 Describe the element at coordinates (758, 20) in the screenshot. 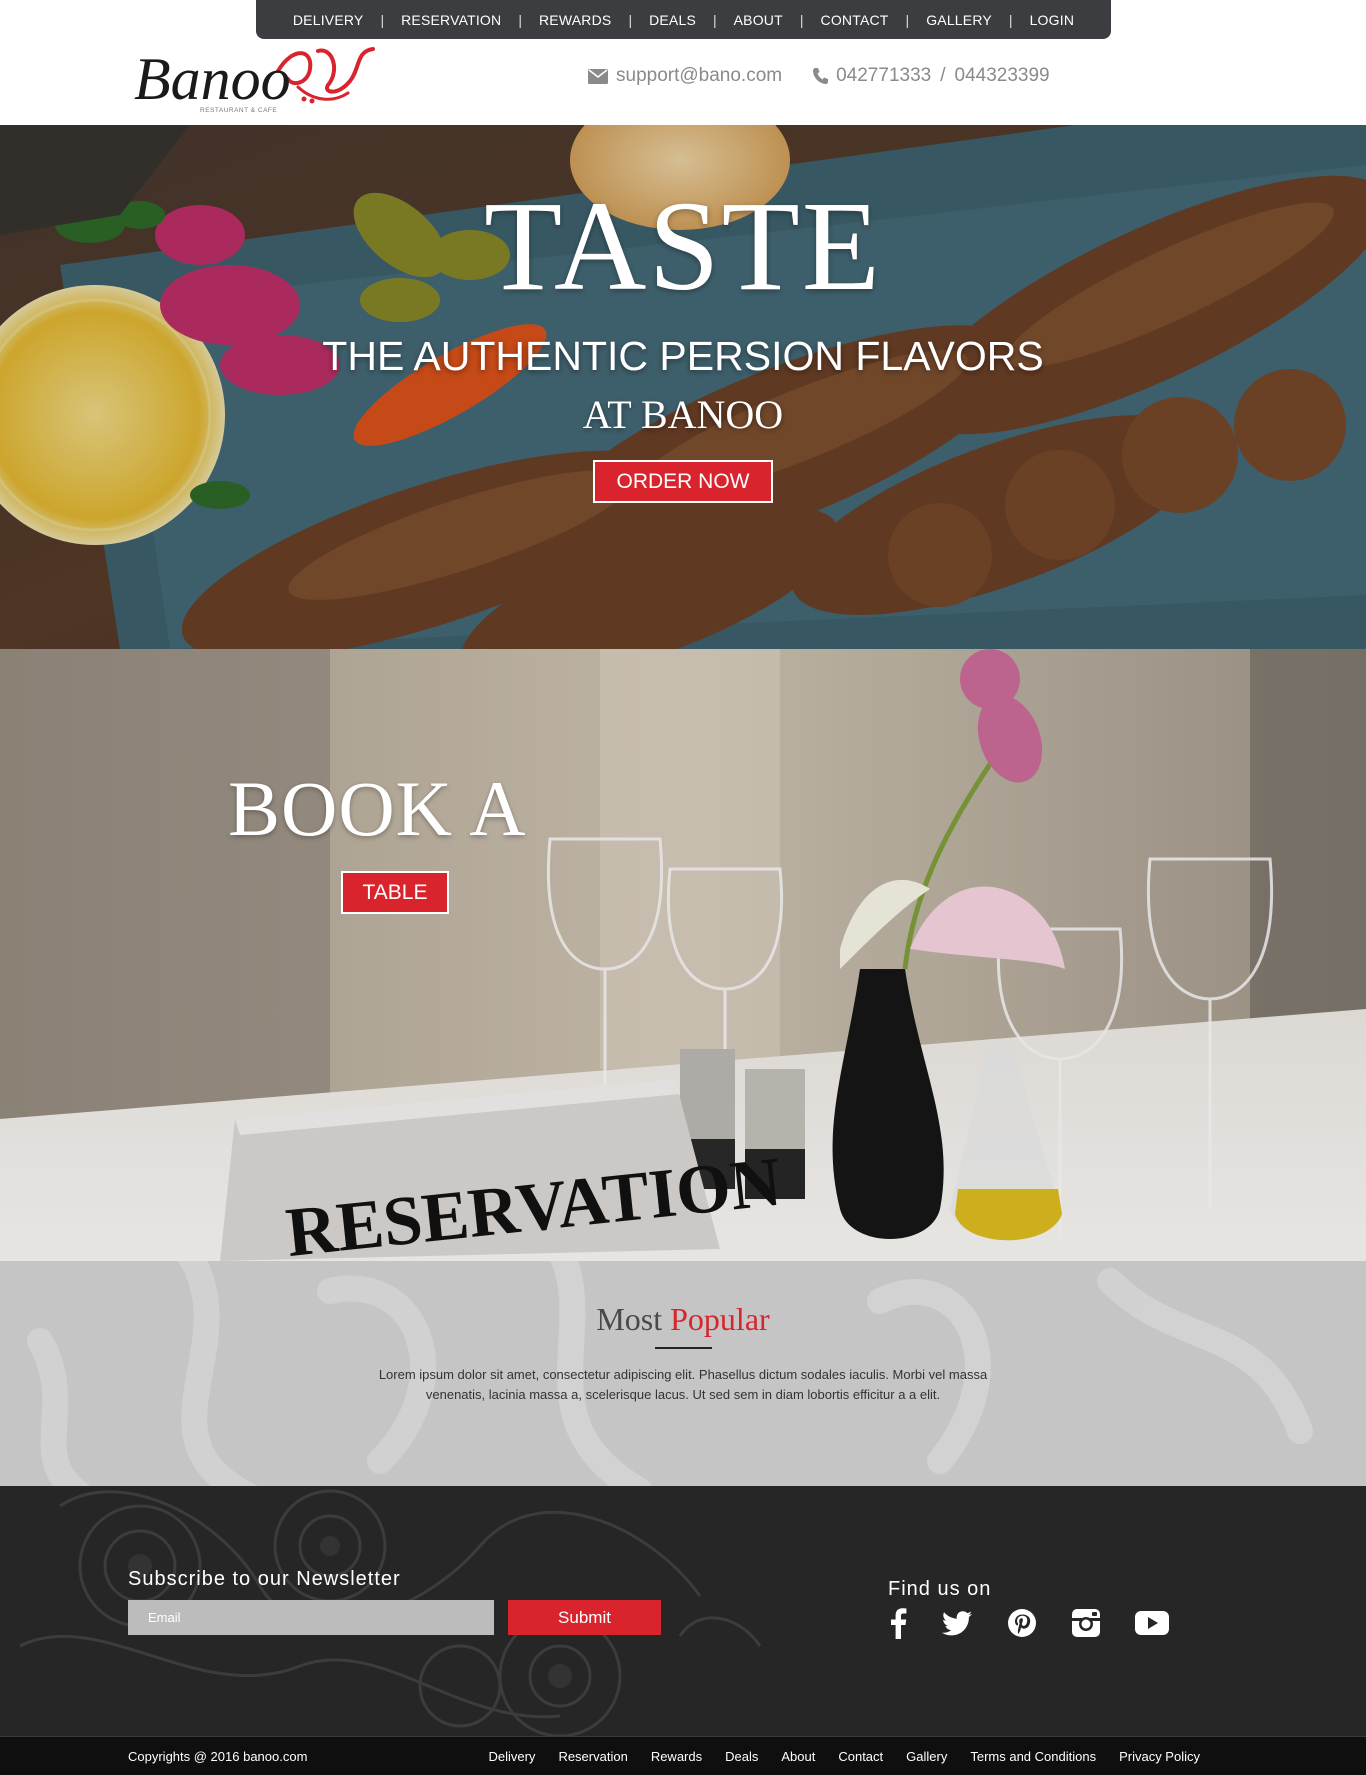

I see `nav-about: ABOUT` at that location.